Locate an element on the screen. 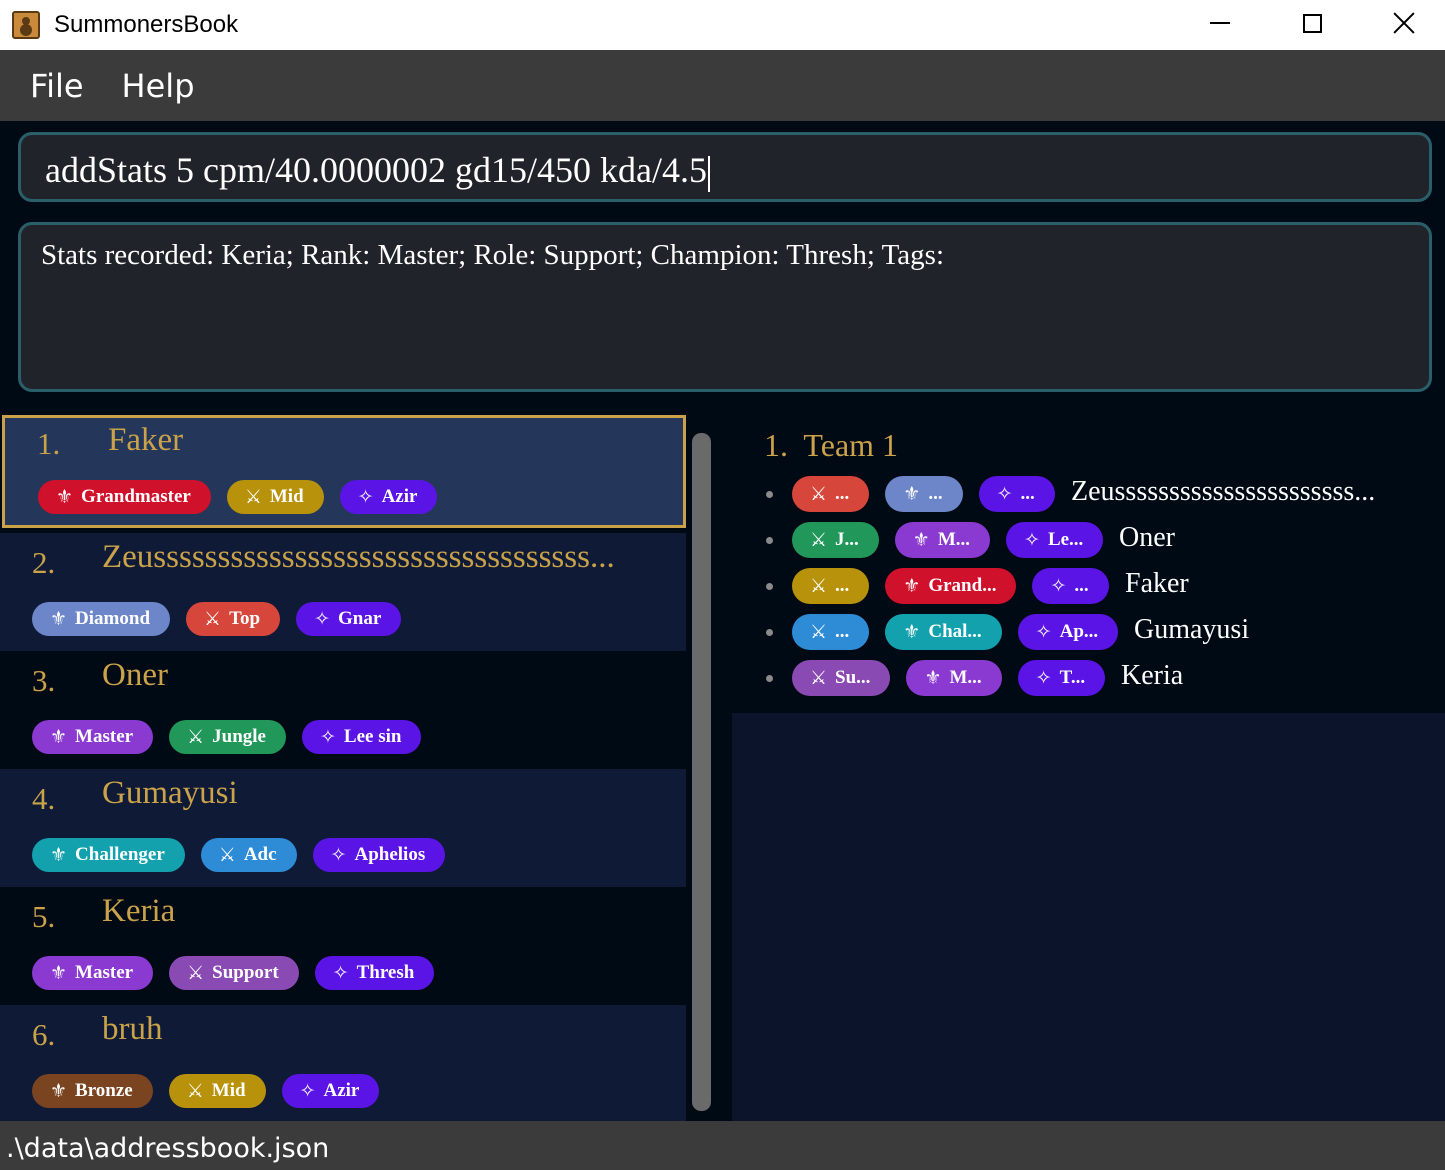 This screenshot has height=1170, width=1445. tag-label: Lee sin is located at coordinates (372, 736).